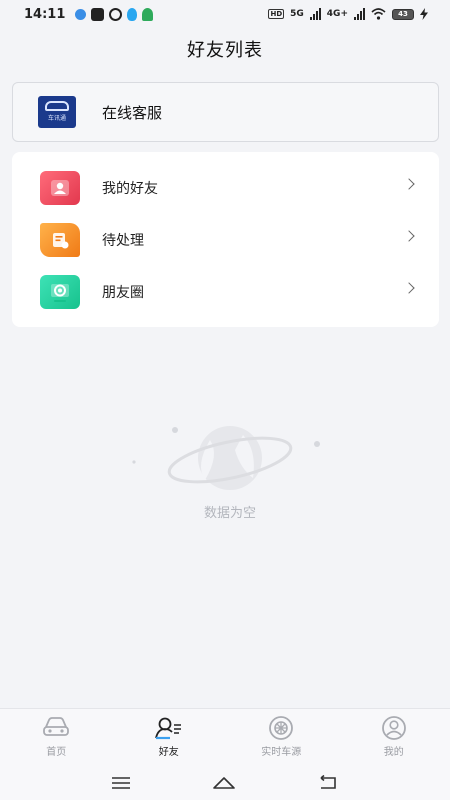 The width and height of the screenshot is (450, 800). I want to click on menu-item-label: 我的好友, so click(130, 189).